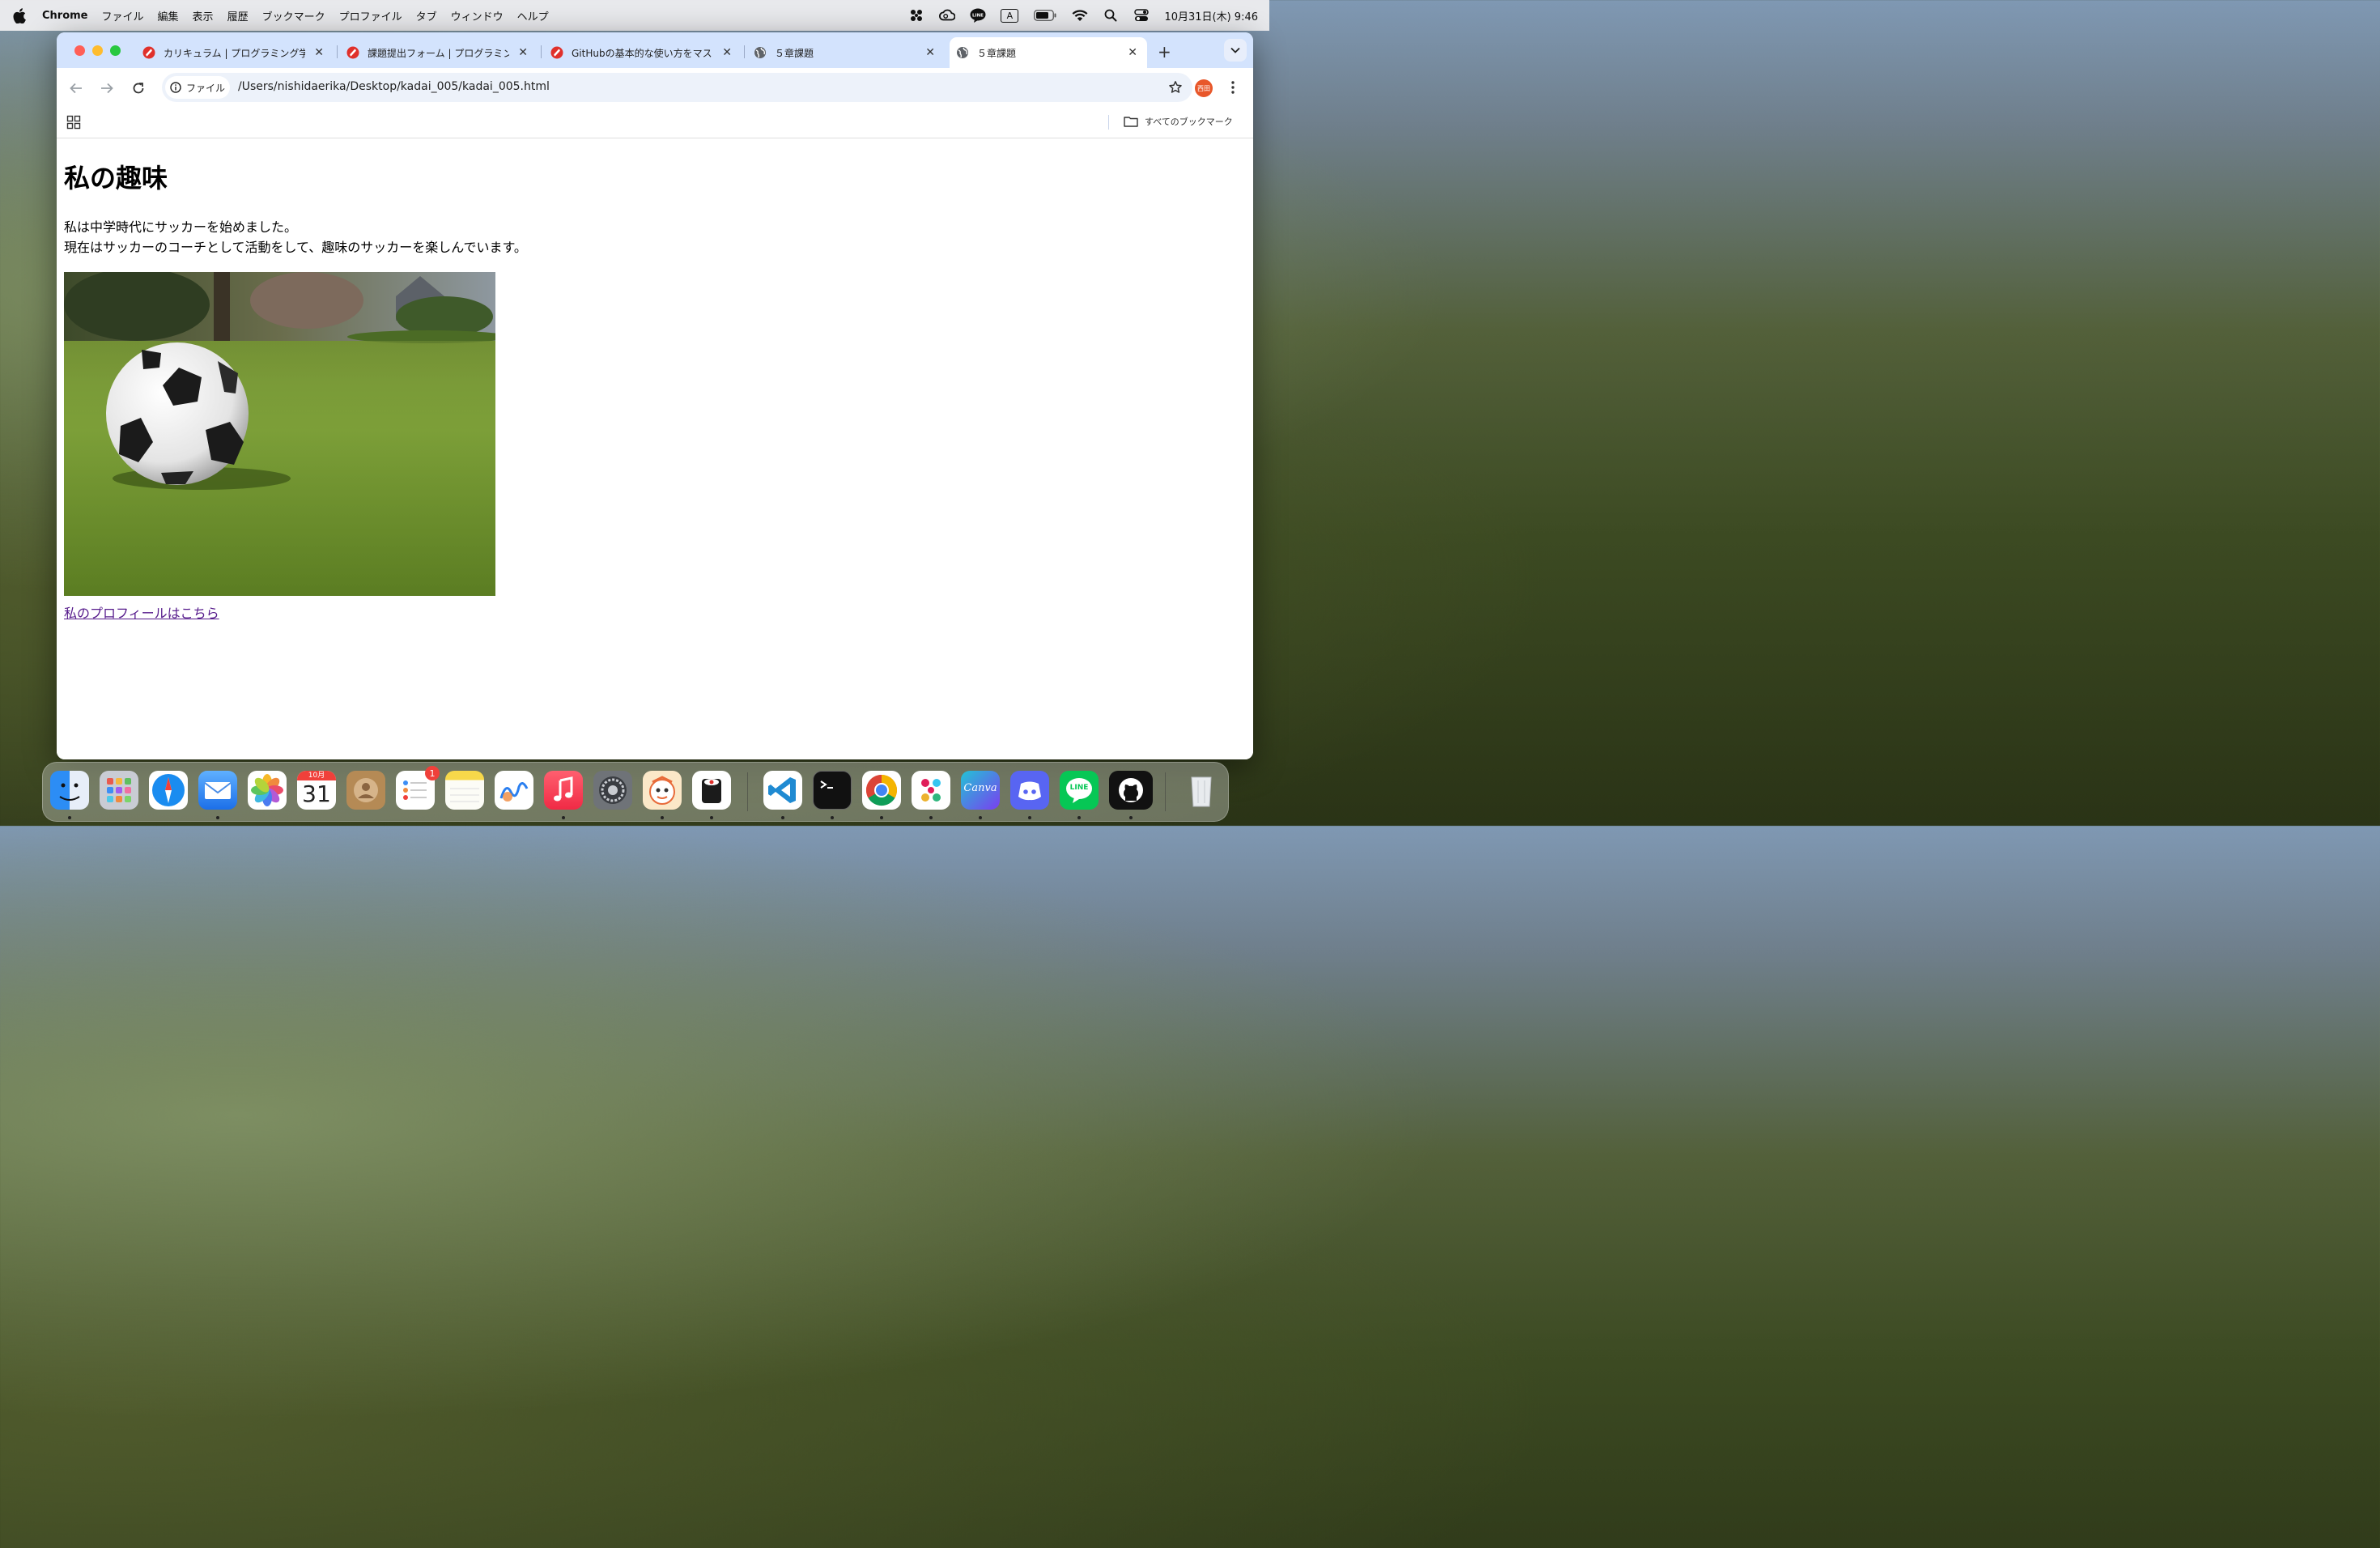 This screenshot has width=2380, height=1548. What do you see at coordinates (73, 123) in the screenshot?
I see `apps-grid-icon` at bounding box center [73, 123].